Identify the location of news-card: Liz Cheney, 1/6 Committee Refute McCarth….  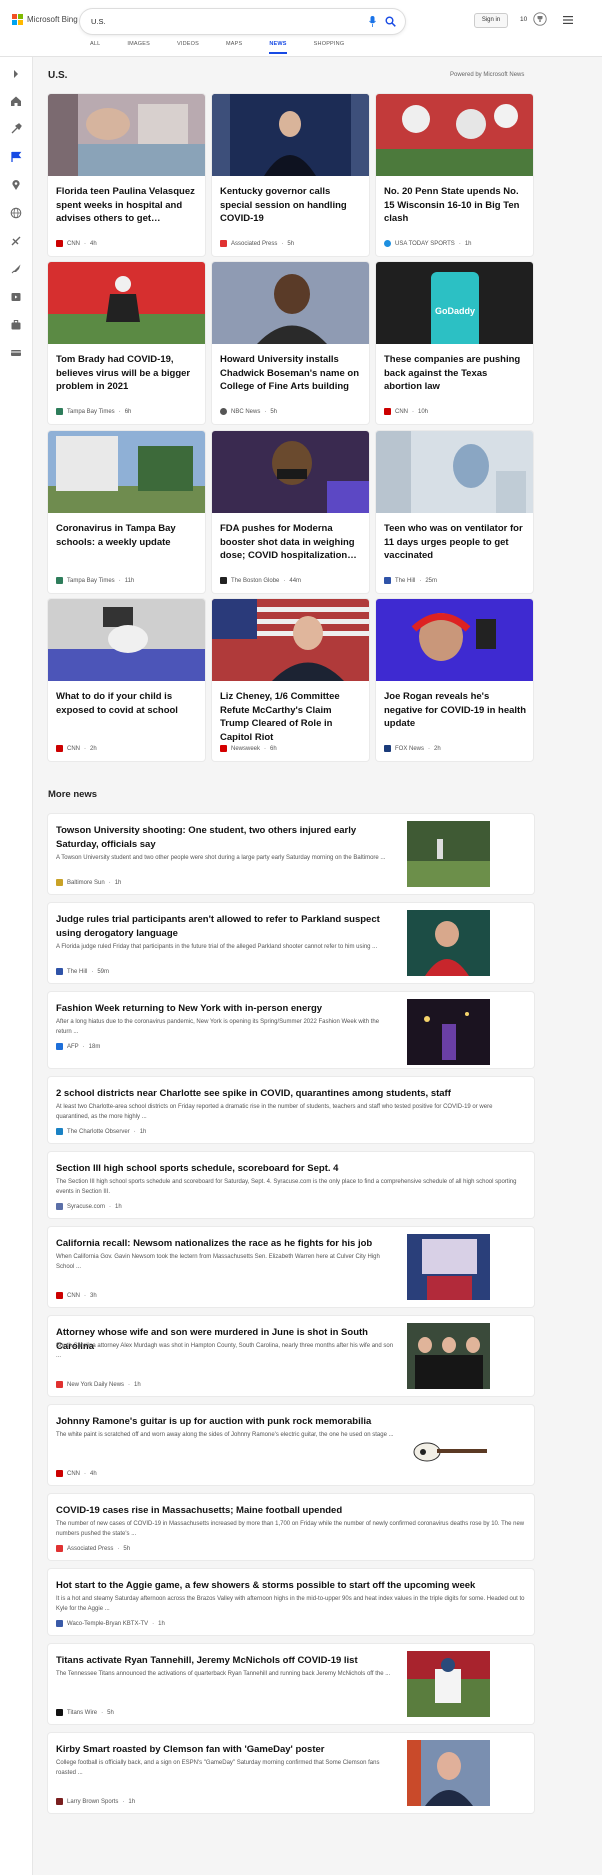
(290, 680).